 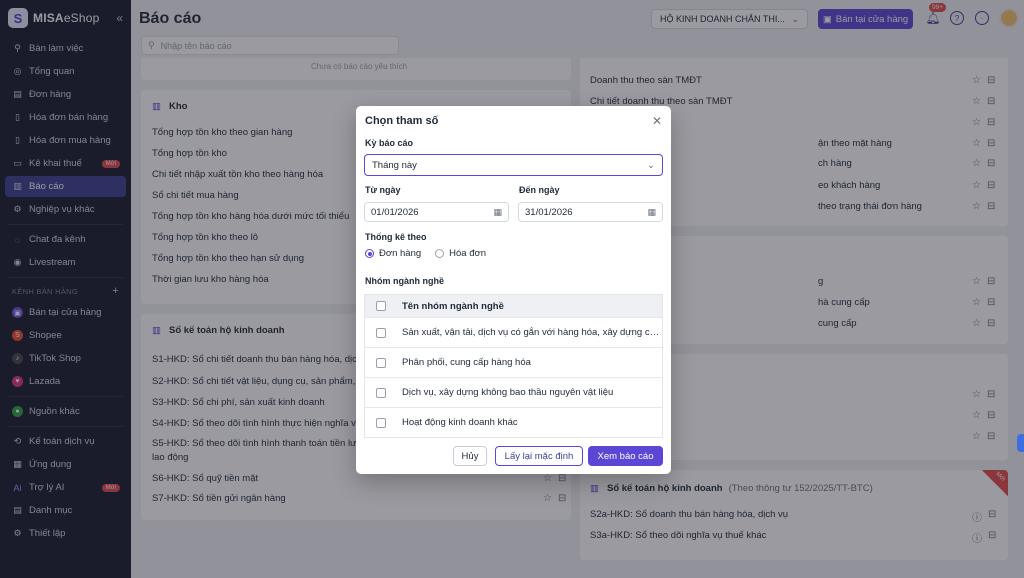 What do you see at coordinates (393, 253) in the screenshot?
I see `radio-order: Đơn hàng` at bounding box center [393, 253].